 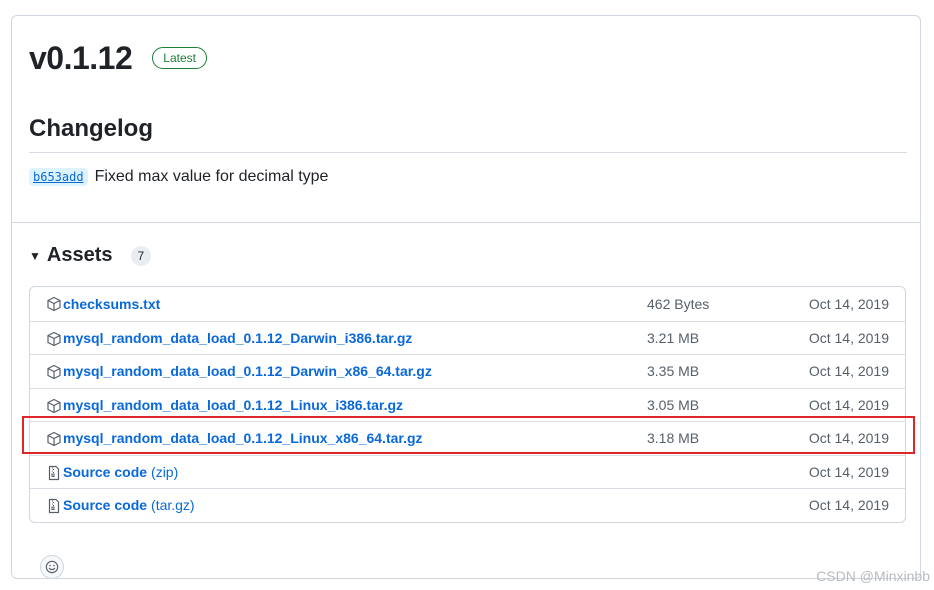 I want to click on asset-download-link: checksums.txt, so click(x=111, y=304).